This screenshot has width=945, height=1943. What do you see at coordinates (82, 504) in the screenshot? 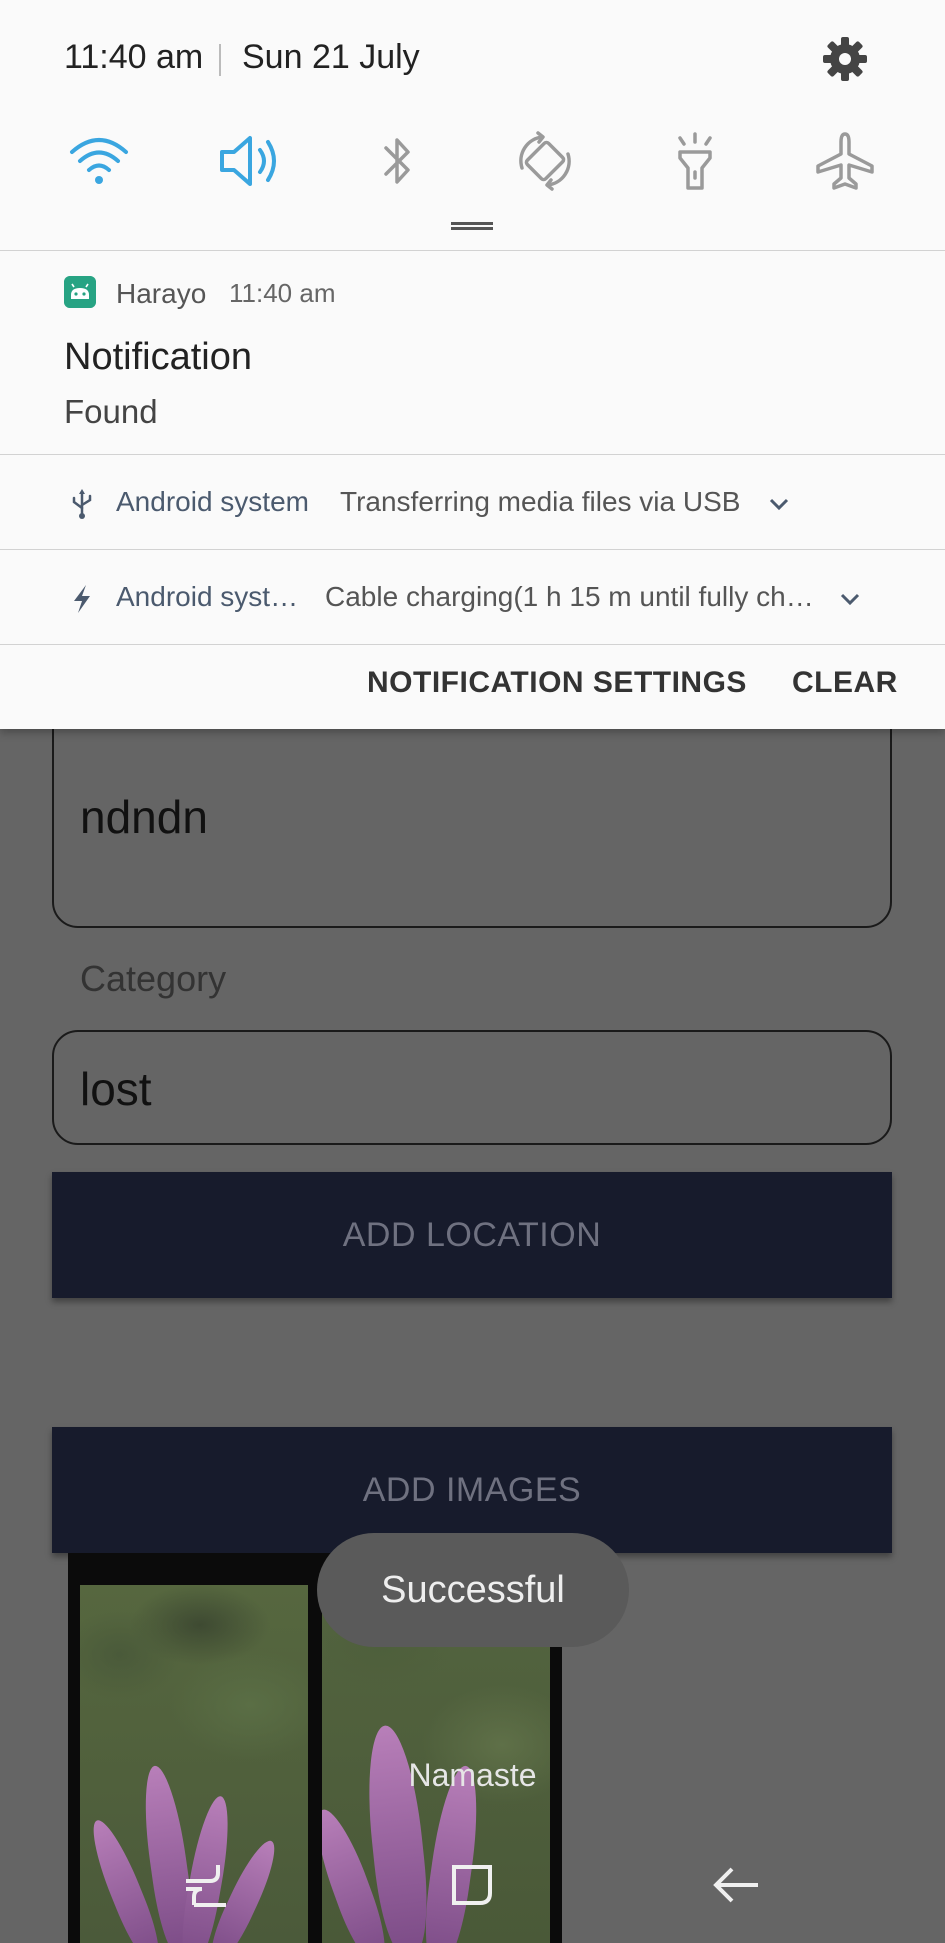
I see `usb-icon` at bounding box center [82, 504].